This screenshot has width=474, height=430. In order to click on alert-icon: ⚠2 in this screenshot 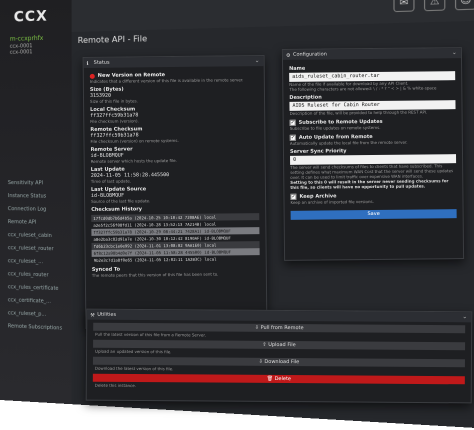, I will do `click(434, 6)`.